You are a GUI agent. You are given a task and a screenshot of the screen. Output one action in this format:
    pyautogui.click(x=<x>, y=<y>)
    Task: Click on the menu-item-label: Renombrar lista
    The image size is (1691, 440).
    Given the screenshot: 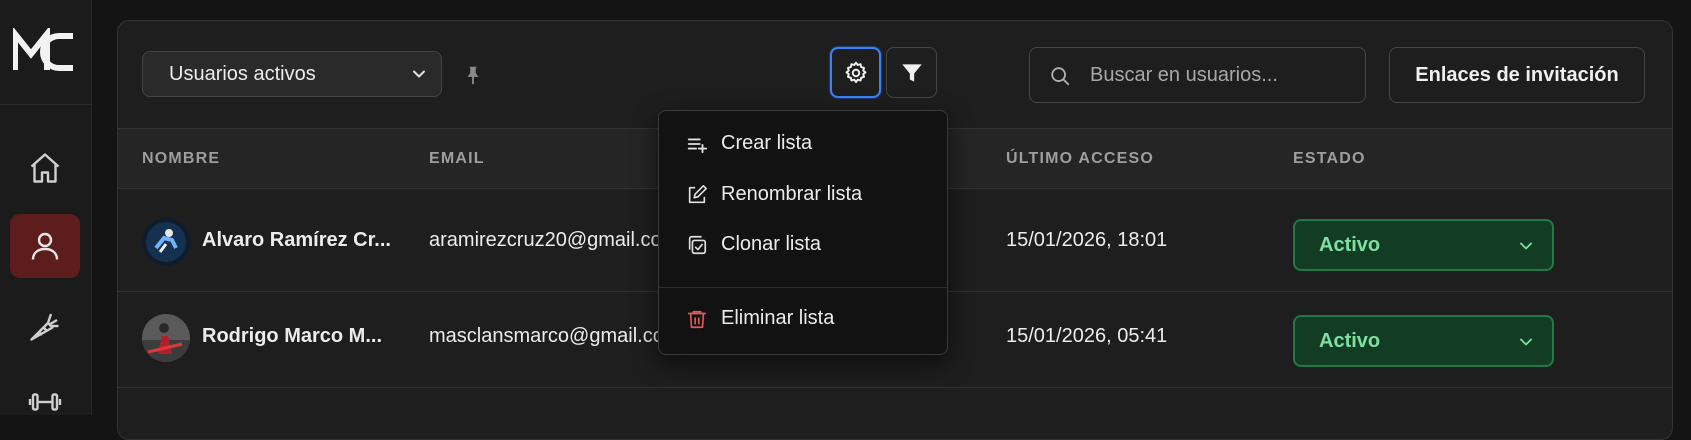 What is the action you would take?
    pyautogui.click(x=792, y=194)
    